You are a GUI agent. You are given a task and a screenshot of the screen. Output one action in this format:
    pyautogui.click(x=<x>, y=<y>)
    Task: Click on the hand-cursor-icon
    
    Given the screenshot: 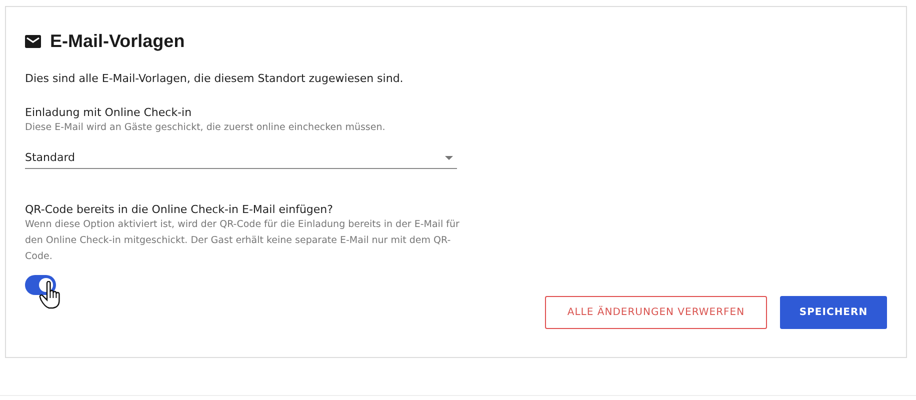 What is the action you would take?
    pyautogui.click(x=50, y=295)
    